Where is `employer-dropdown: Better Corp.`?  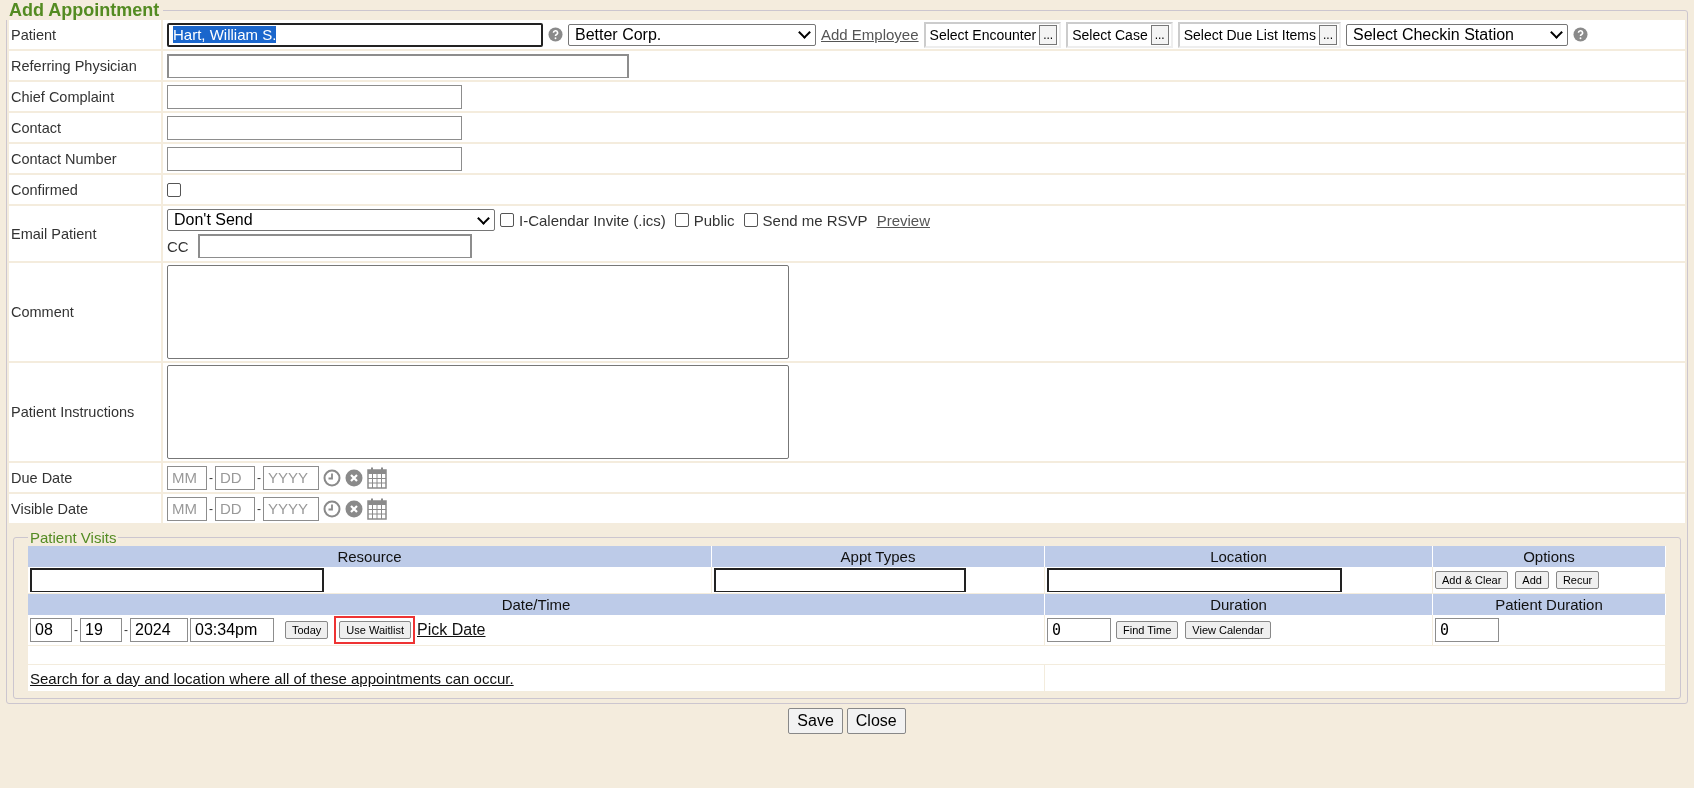
employer-dropdown: Better Corp. is located at coordinates (692, 34).